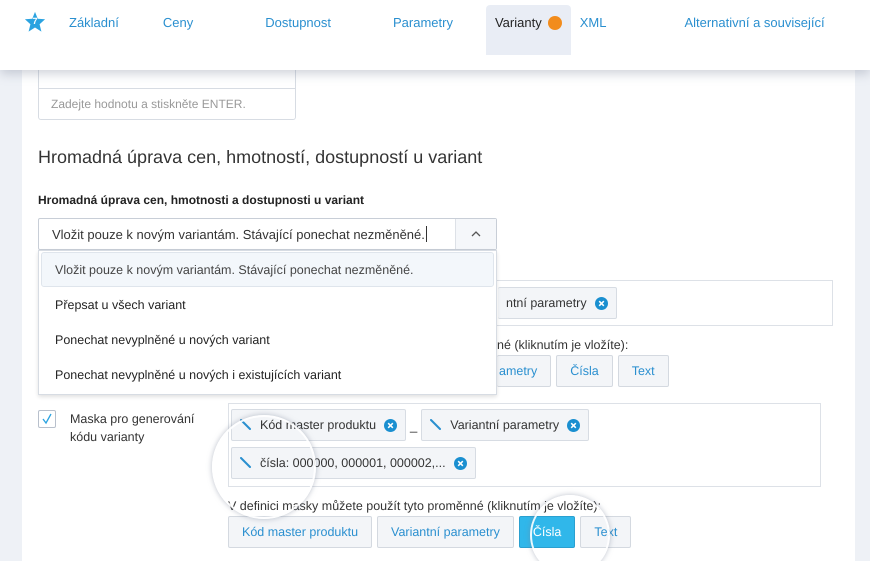  Describe the element at coordinates (133, 428) in the screenshot. I see `checkbox-label: Maska pro generování kódu varianty` at that location.